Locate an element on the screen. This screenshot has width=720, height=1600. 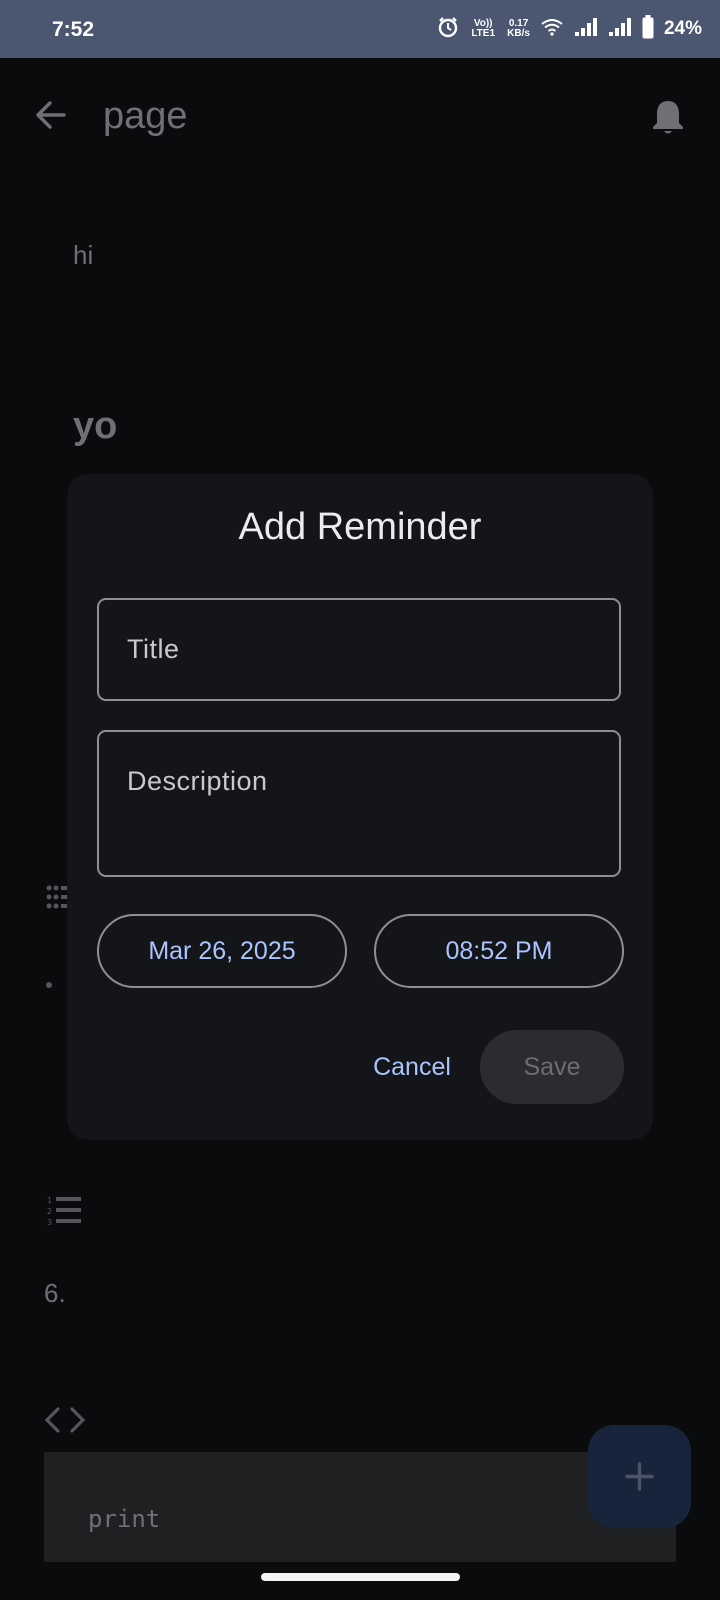
note-text-line: hi is located at coordinates (83, 255).